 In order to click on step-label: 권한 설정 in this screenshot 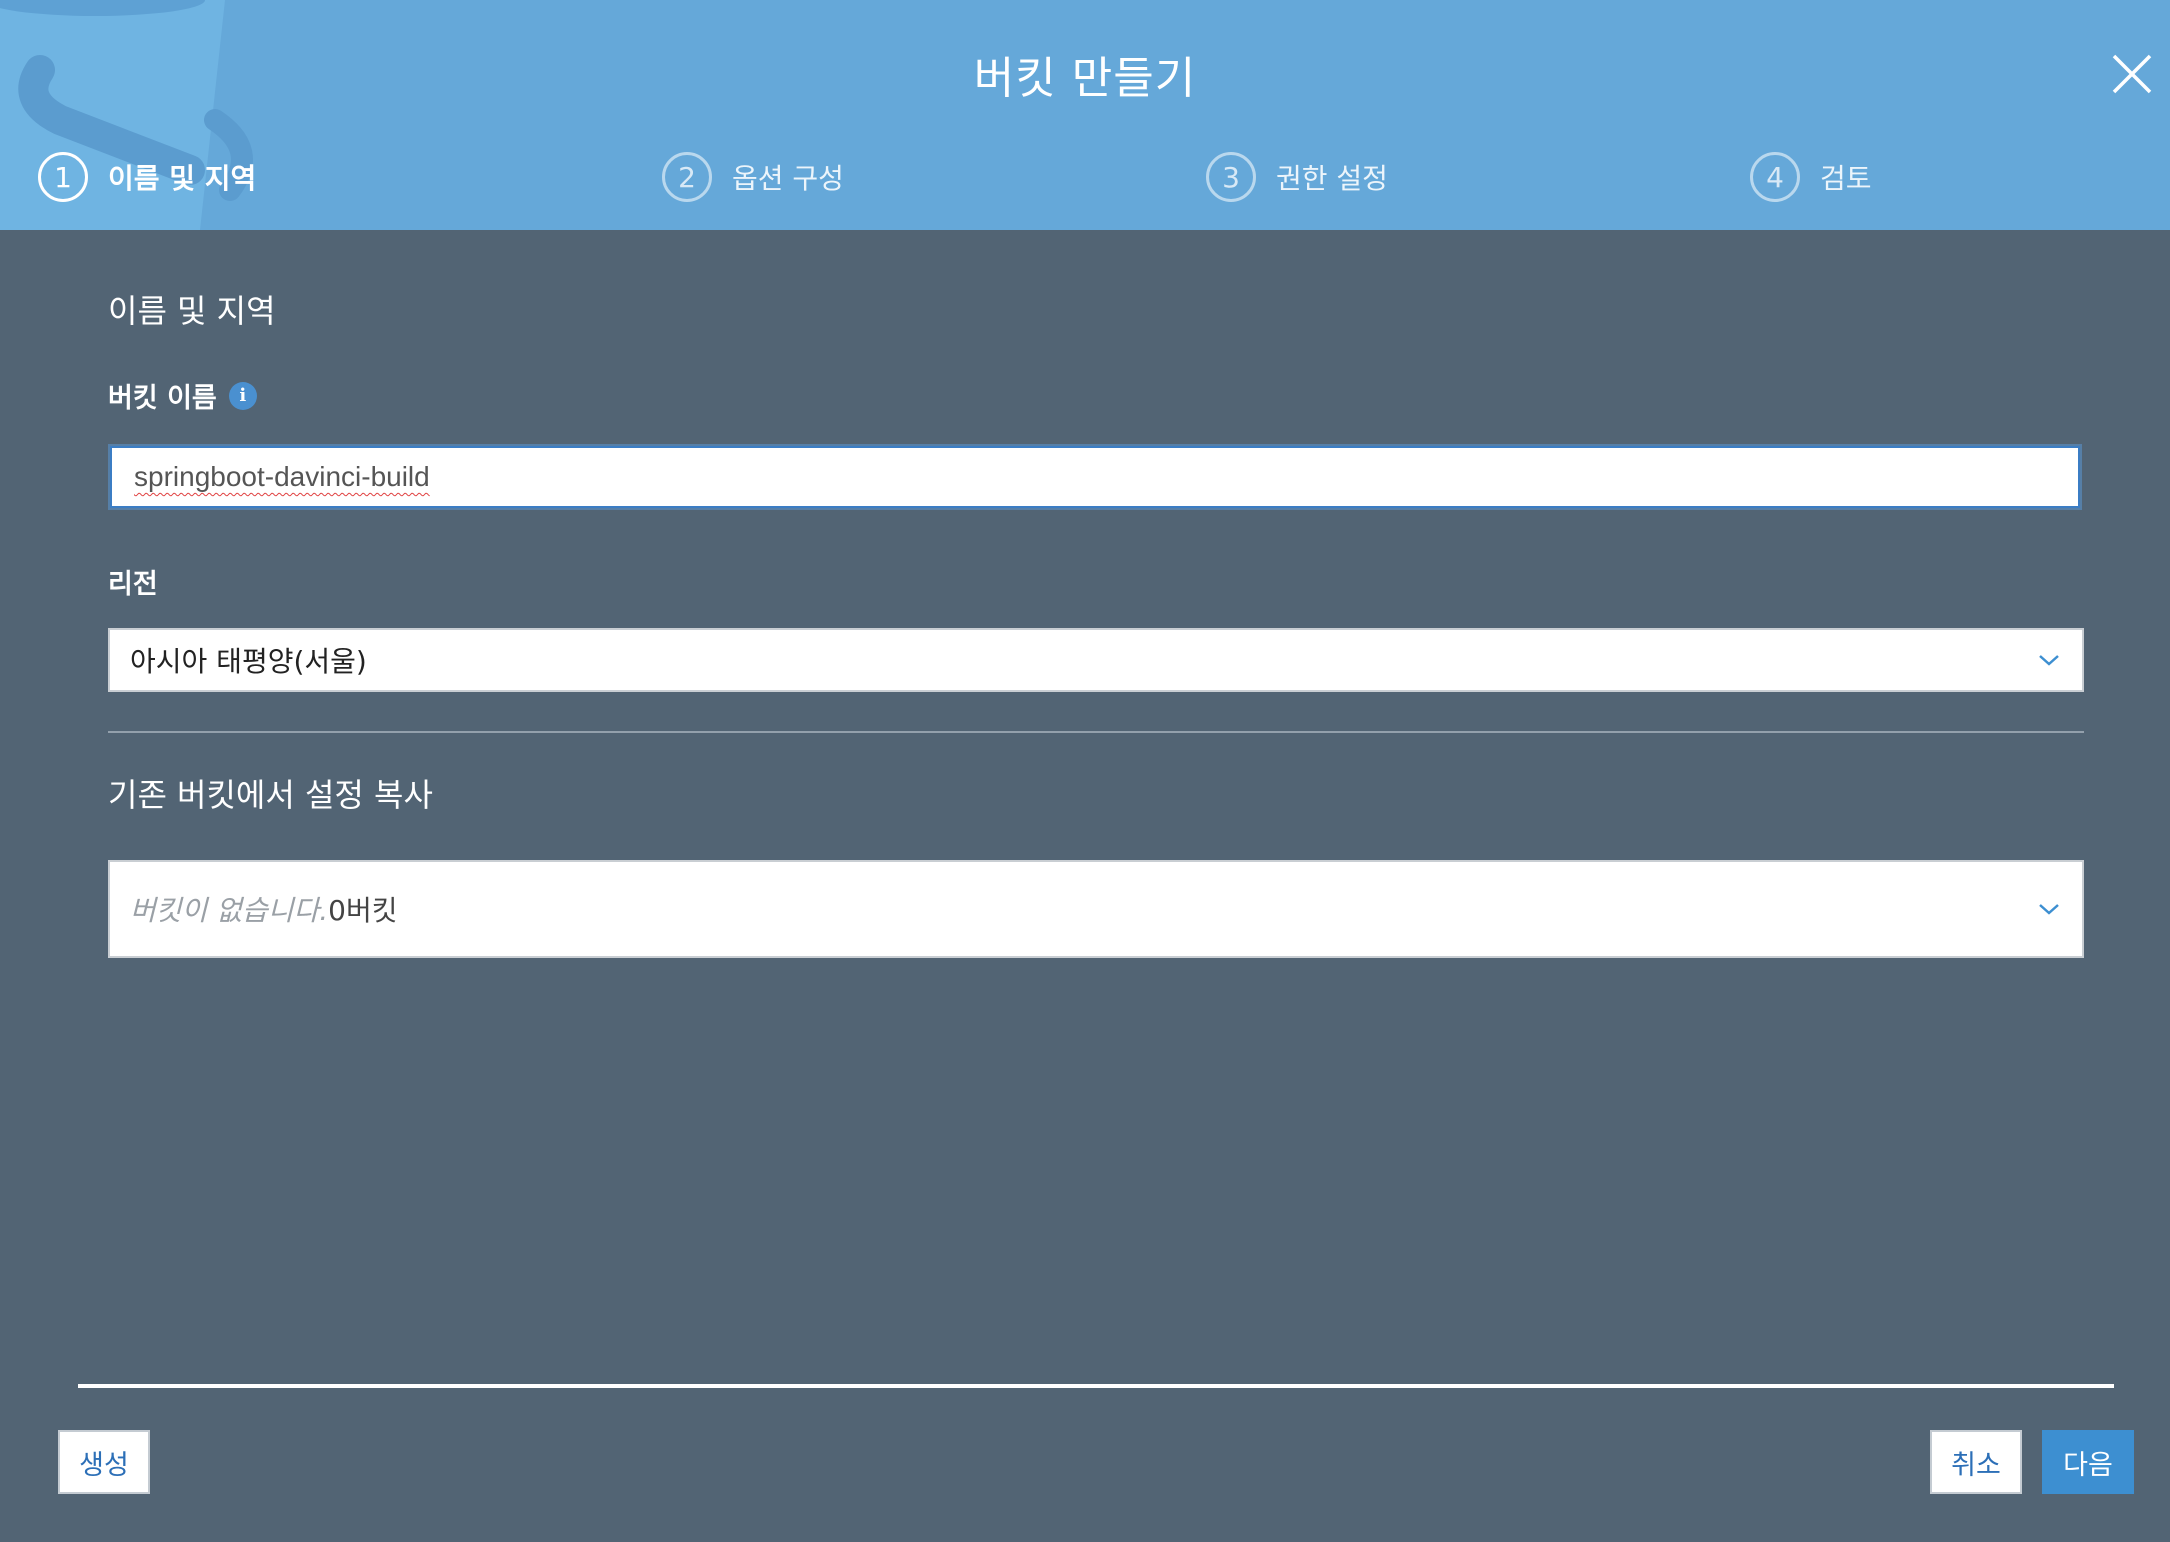, I will do `click(1332, 178)`.